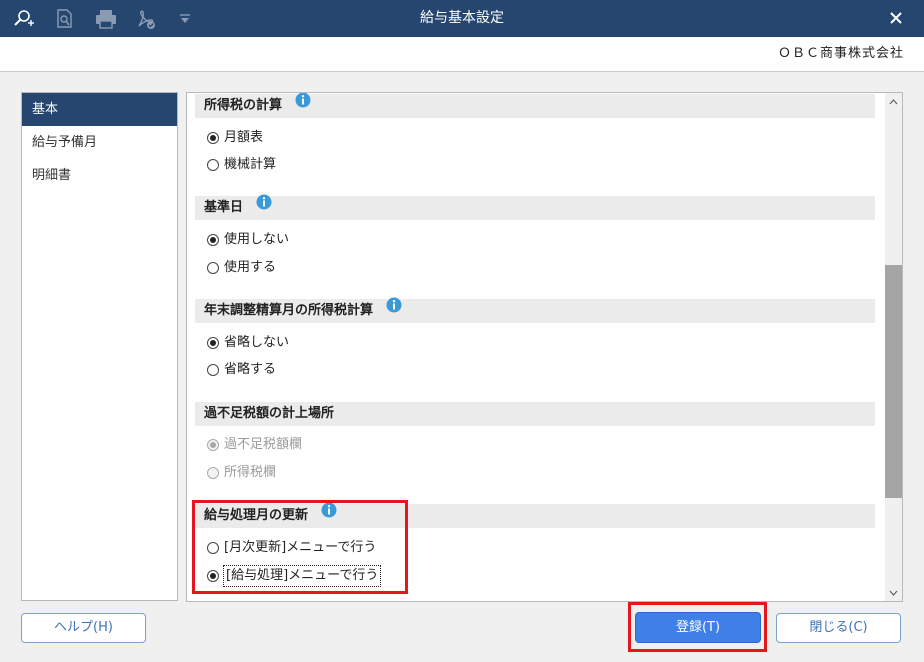 Image resolution: width=924 pixels, height=662 pixels. I want to click on close-button: 閉じる(C), so click(838, 628).